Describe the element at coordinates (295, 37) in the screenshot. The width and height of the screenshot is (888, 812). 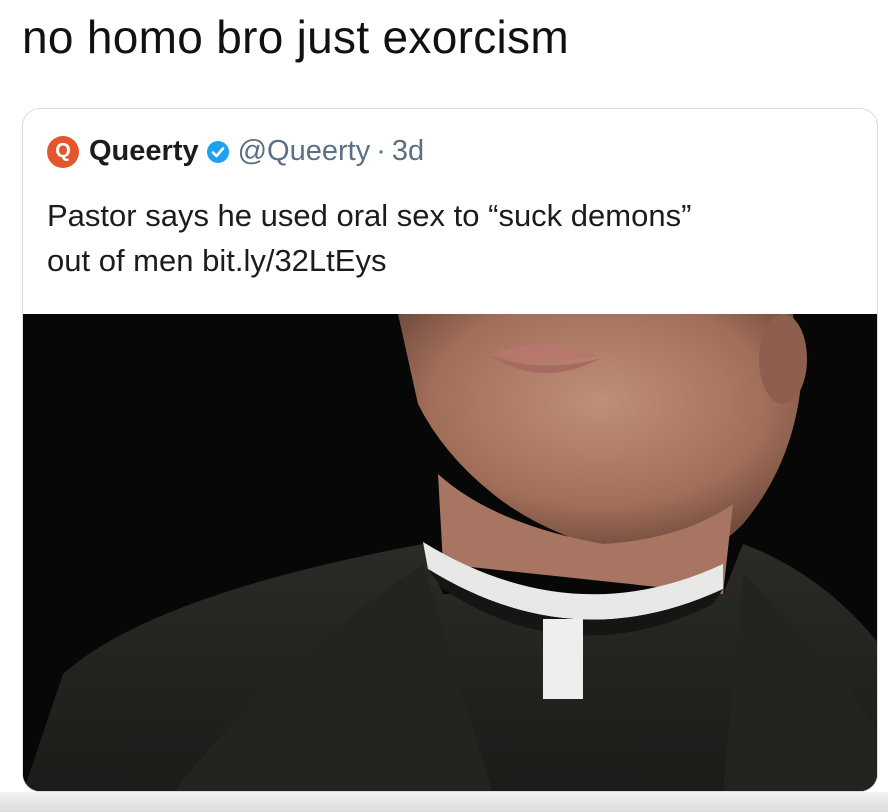
I see `post-caption: no homo bro just exorcism` at that location.